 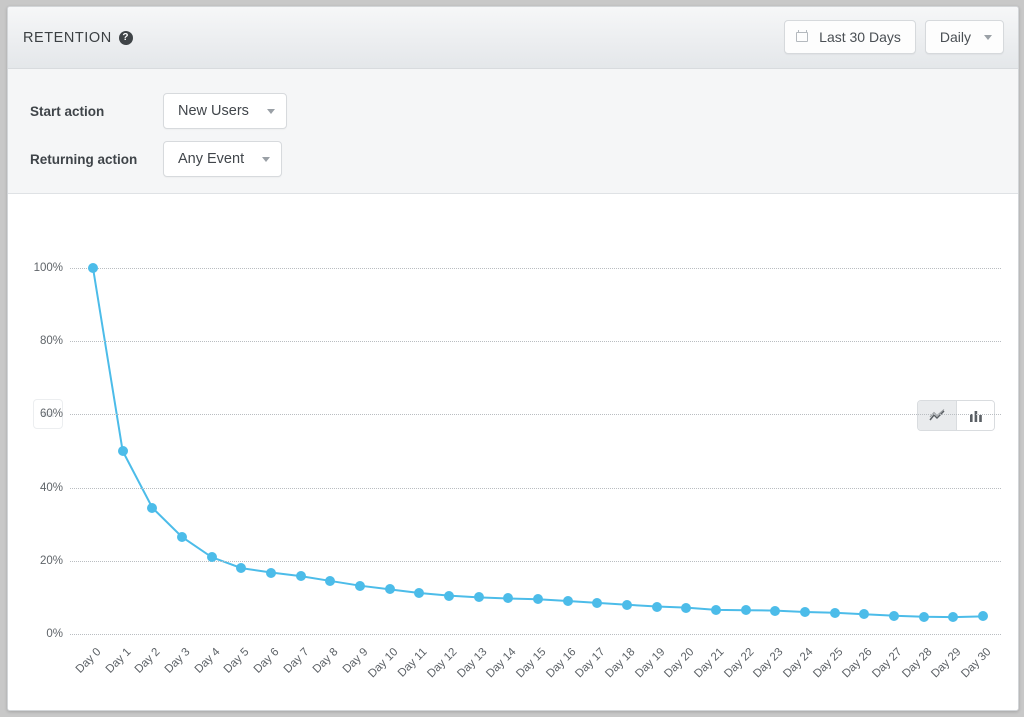 I want to click on y-axis-tick-label: 20%, so click(x=51, y=560).